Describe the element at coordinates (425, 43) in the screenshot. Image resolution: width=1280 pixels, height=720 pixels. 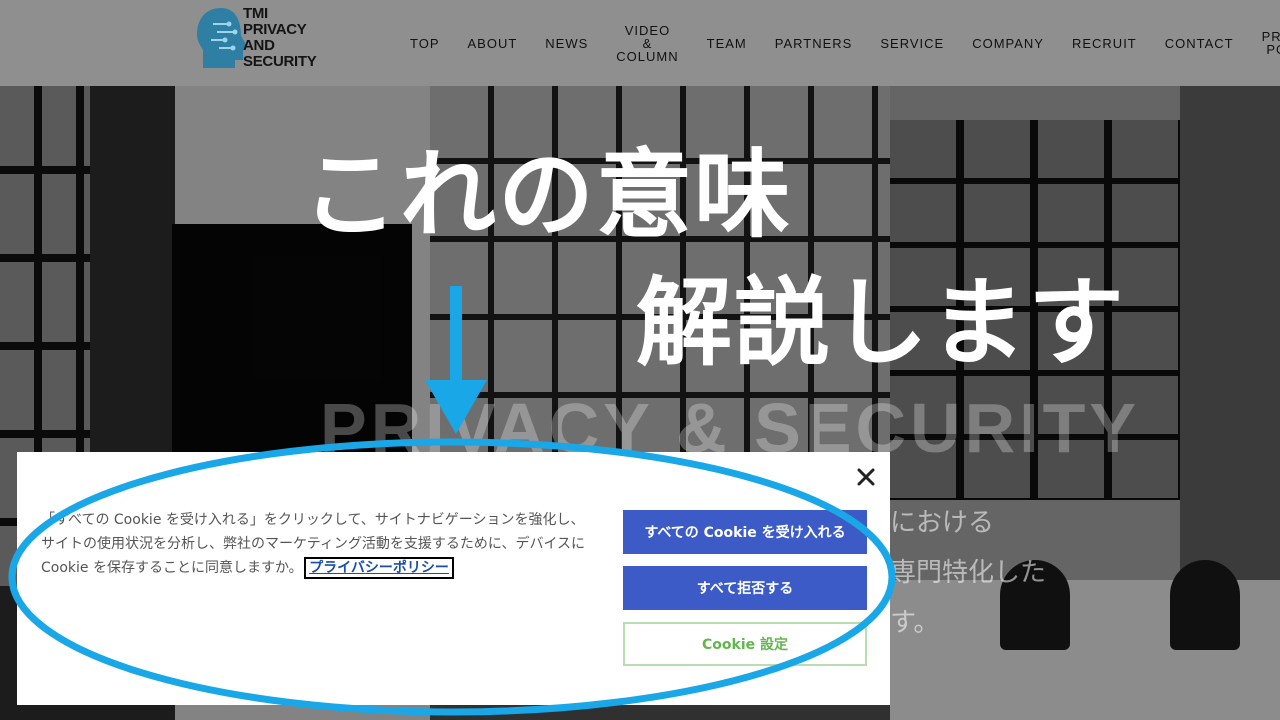
I see `nav-top: TOP` at that location.